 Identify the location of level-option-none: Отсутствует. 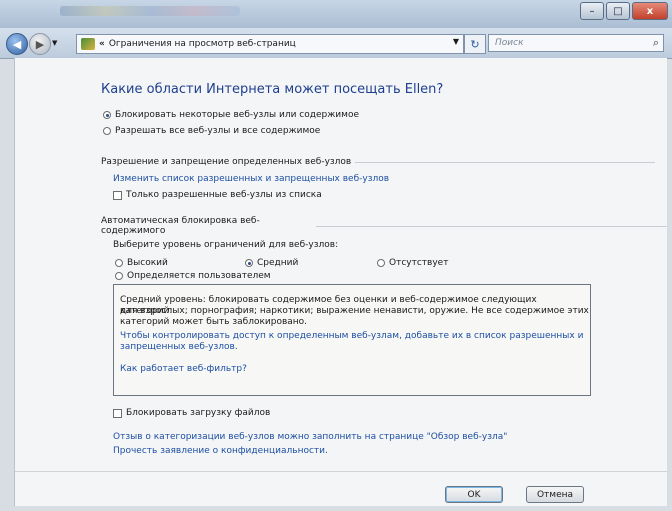
(412, 263).